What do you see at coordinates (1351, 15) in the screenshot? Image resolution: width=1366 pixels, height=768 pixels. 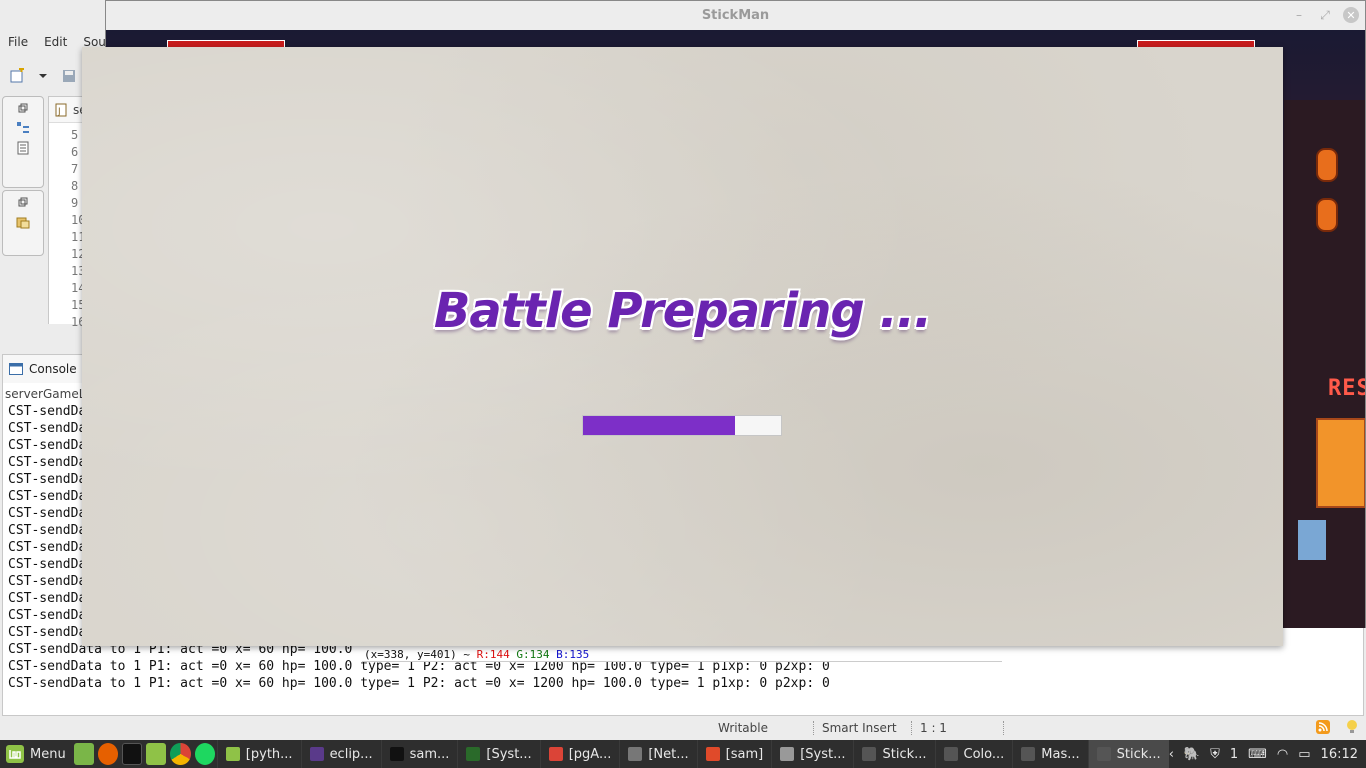 I see `close-icon: ✕` at bounding box center [1351, 15].